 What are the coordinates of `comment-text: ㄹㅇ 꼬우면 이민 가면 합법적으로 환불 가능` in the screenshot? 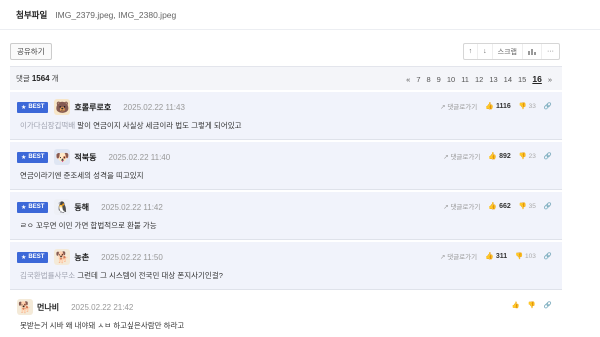 It's located at (88, 225).